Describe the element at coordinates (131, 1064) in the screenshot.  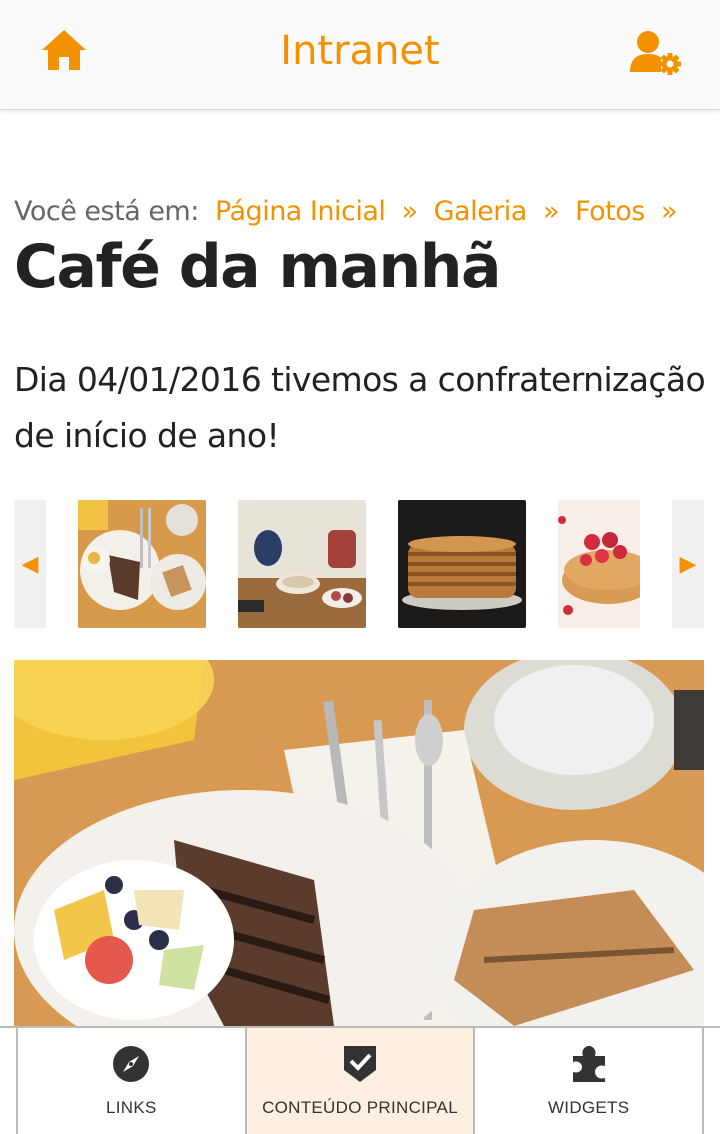
I see `compass-icon` at that location.